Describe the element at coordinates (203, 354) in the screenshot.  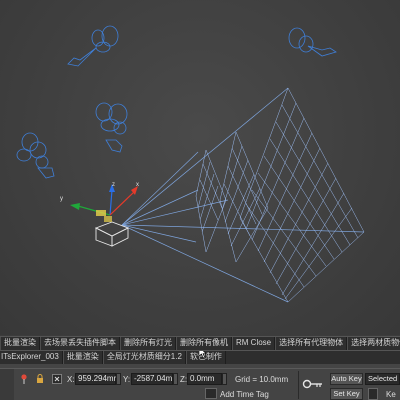
I see `mouse-cursor-icon` at that location.